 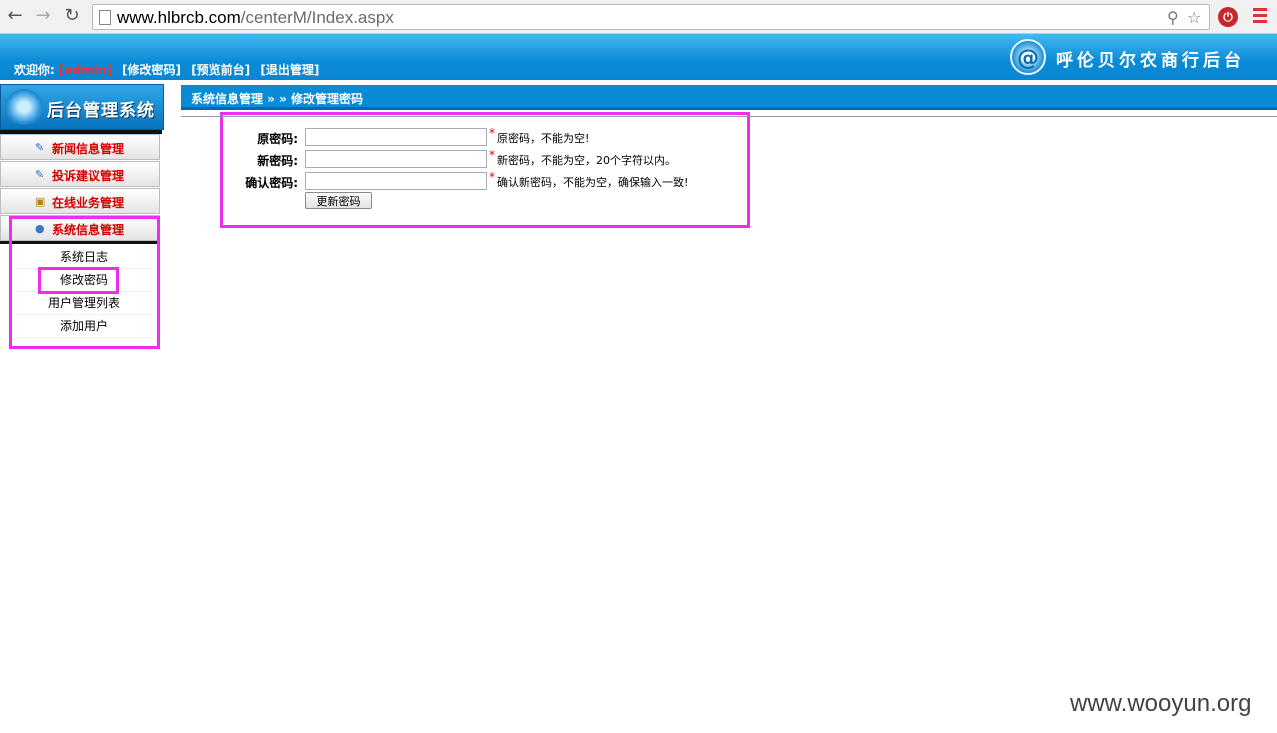 What do you see at coordinates (1150, 61) in the screenshot?
I see `brand-text: 呼伦贝尔农商行后台` at bounding box center [1150, 61].